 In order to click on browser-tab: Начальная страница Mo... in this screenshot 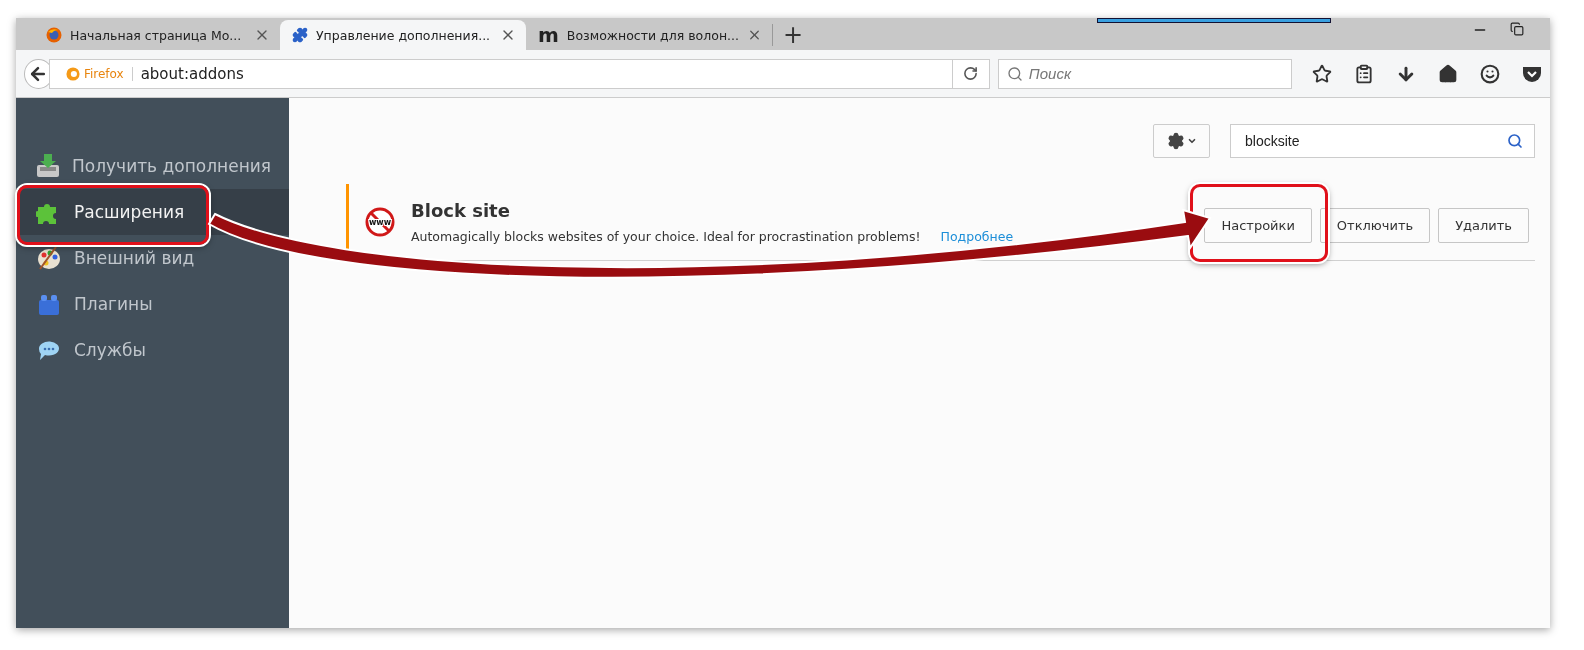, I will do `click(157, 35)`.